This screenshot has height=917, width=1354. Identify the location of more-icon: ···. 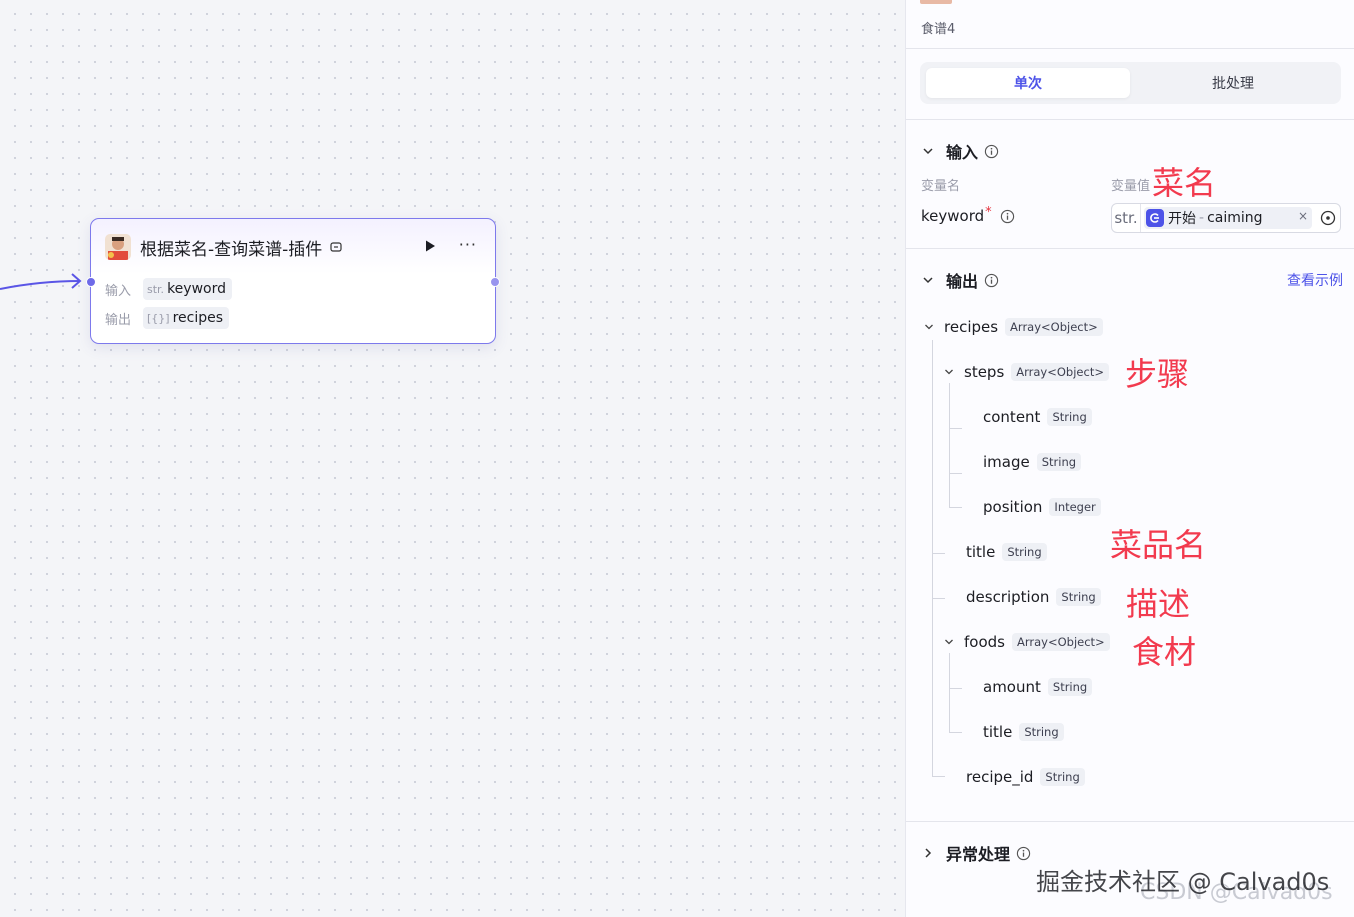
(468, 245).